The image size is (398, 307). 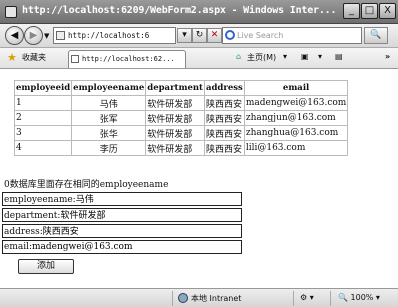 I want to click on department-row: department:, so click(x=122, y=215).